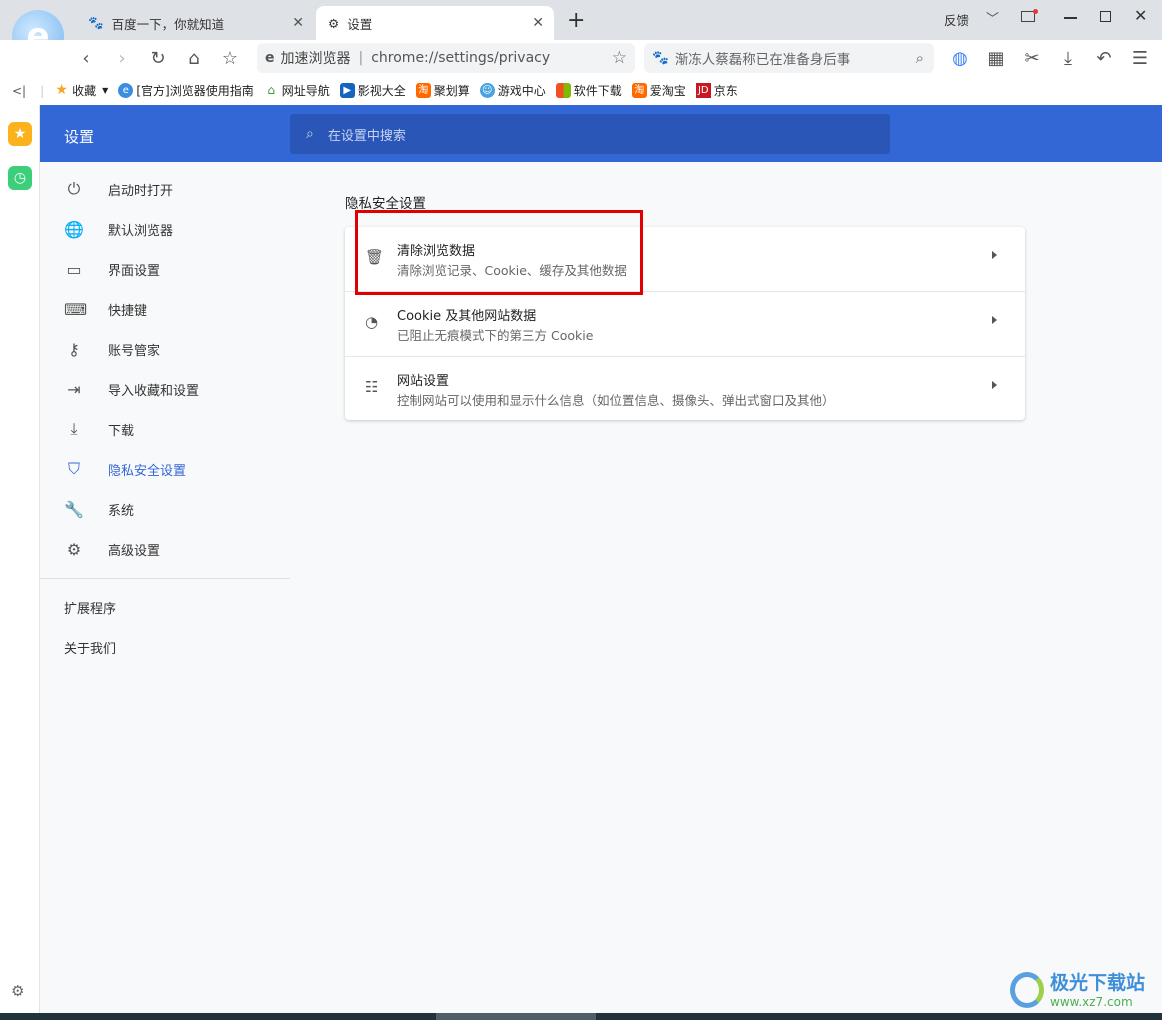  I want to click on scissors-icon: ✂, so click(1032, 58).